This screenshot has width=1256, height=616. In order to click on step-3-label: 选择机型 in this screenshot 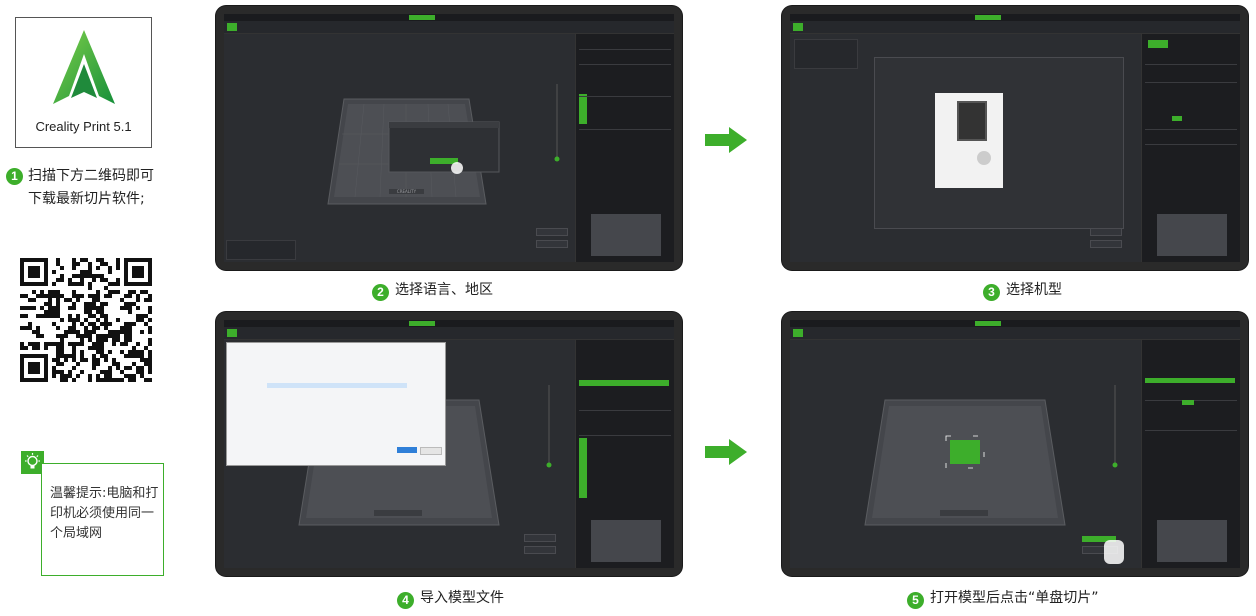, I will do `click(1034, 290)`.